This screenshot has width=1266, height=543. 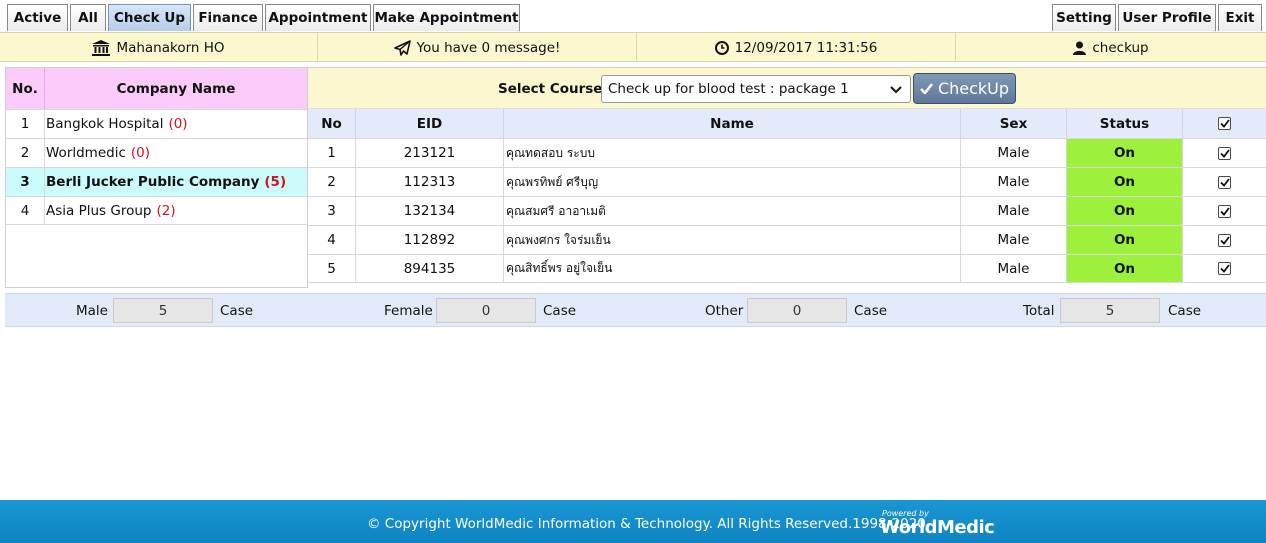 I want to click on col-eid: EID, so click(x=430, y=123).